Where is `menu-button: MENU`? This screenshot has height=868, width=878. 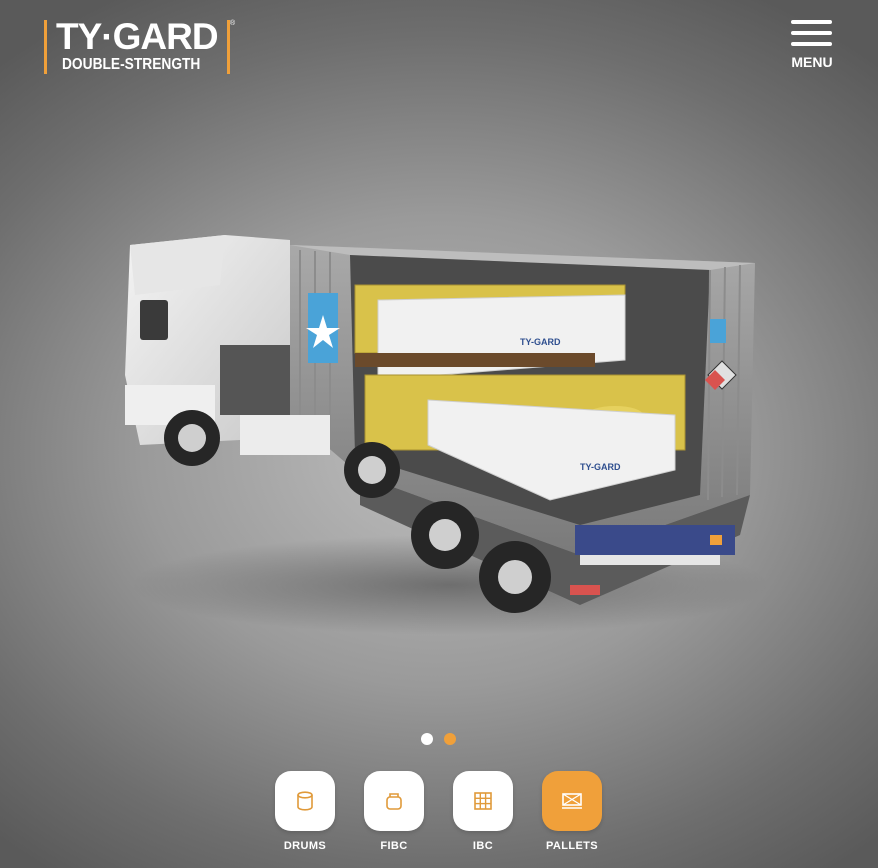
menu-button: MENU is located at coordinates (812, 46).